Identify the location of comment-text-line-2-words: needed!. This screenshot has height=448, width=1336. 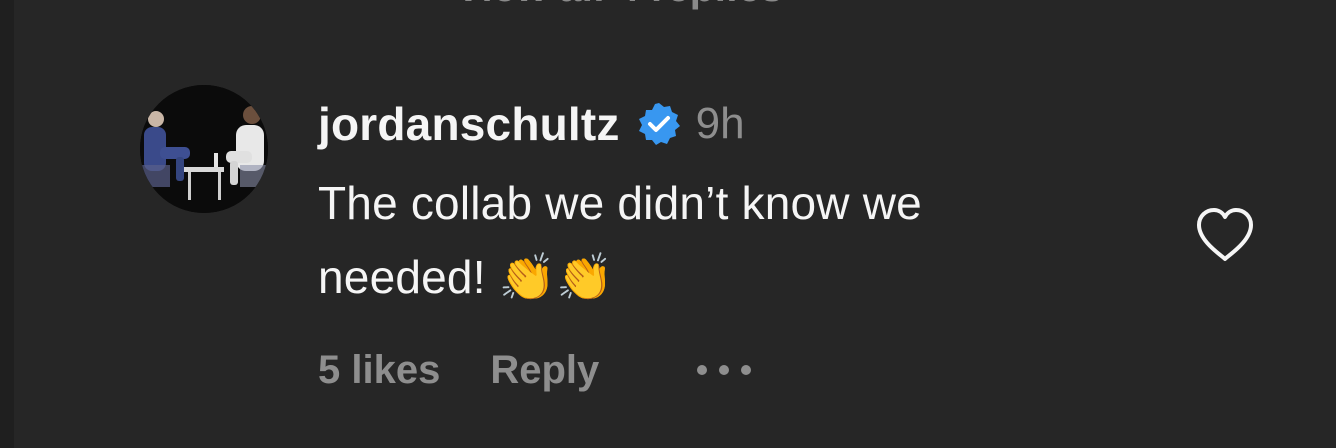
(402, 277).